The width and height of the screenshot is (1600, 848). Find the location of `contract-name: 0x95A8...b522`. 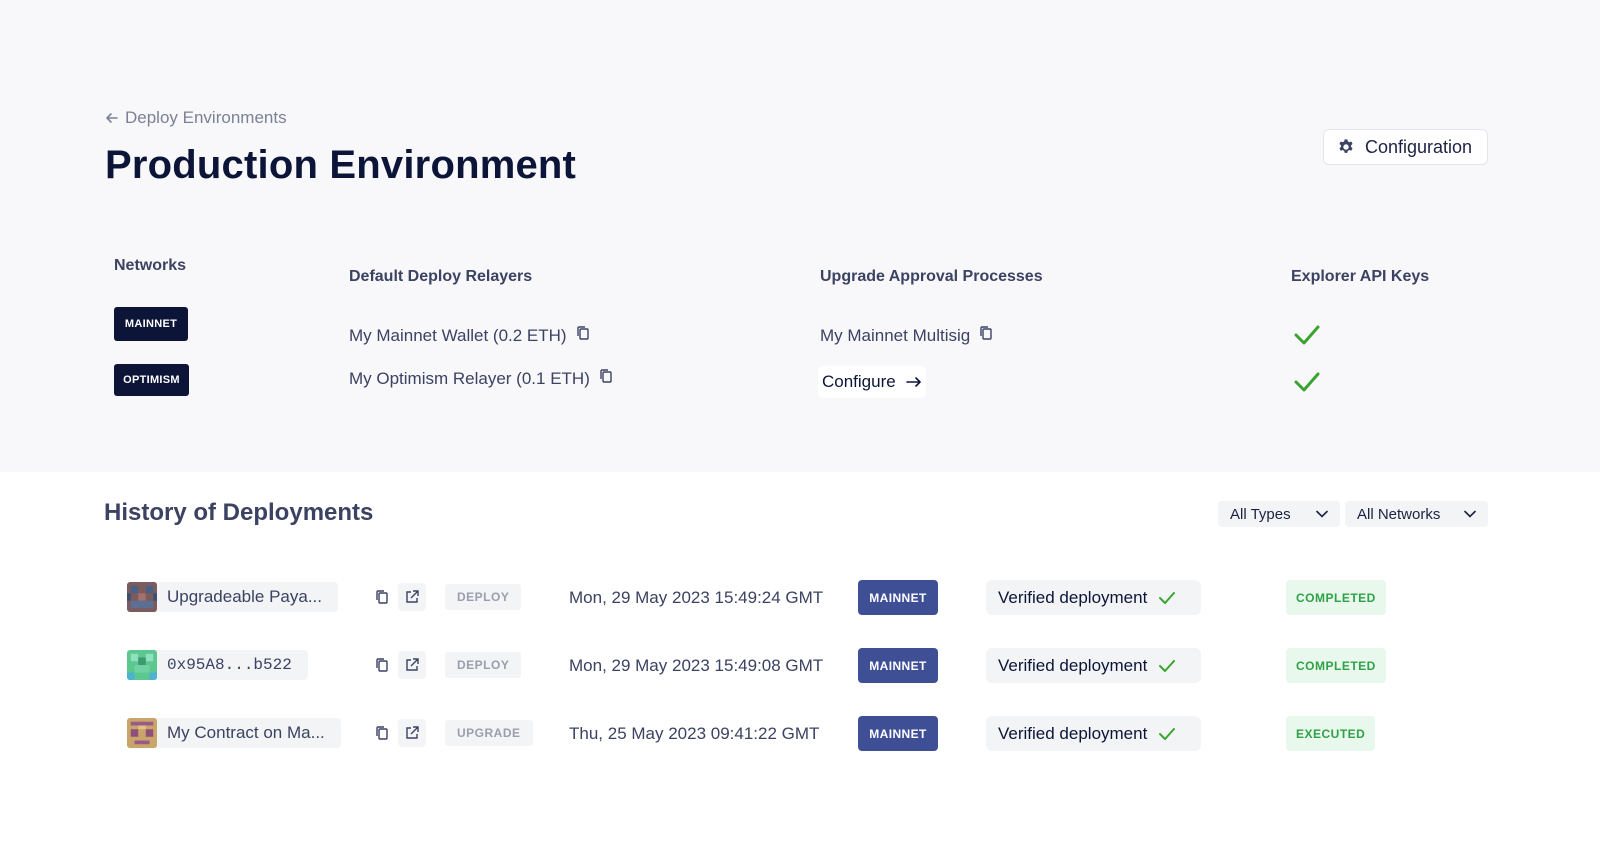

contract-name: 0x95A8...b522 is located at coordinates (217, 665).